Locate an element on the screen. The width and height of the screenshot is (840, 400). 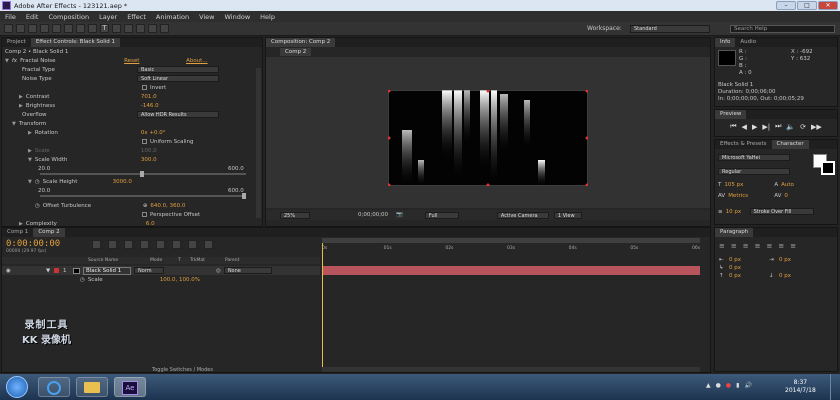
layer-parent-dropdown: None is located at coordinates (247, 270).